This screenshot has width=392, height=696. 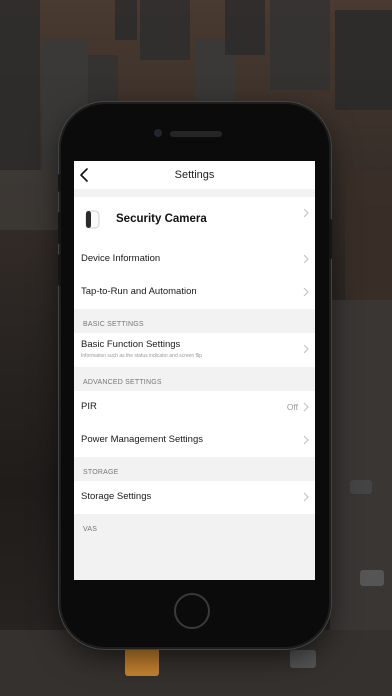 I want to click on section-header-storage-label: STORAGE, so click(x=101, y=472).